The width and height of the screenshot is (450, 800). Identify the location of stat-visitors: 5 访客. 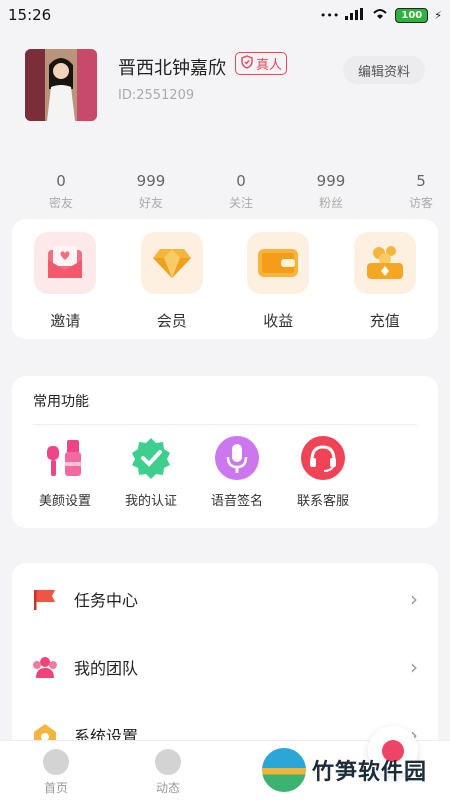
(413, 191).